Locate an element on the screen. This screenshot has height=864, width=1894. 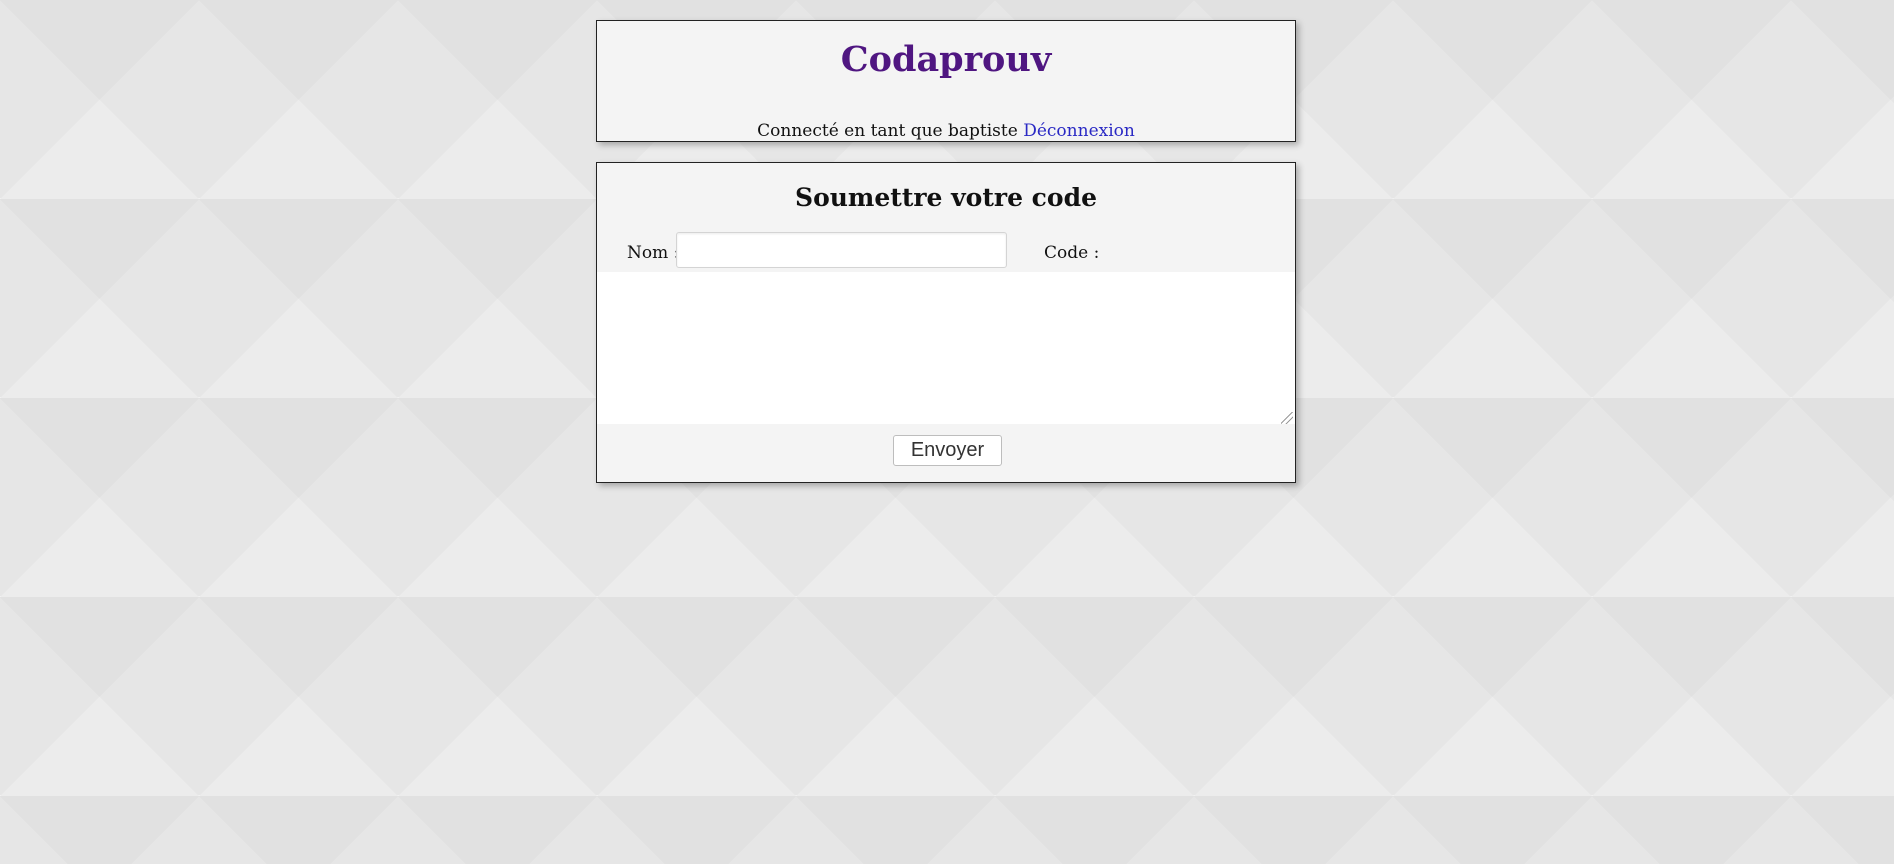
login-status-text: Connecté en tant que baptiste is located at coordinates (887, 131).